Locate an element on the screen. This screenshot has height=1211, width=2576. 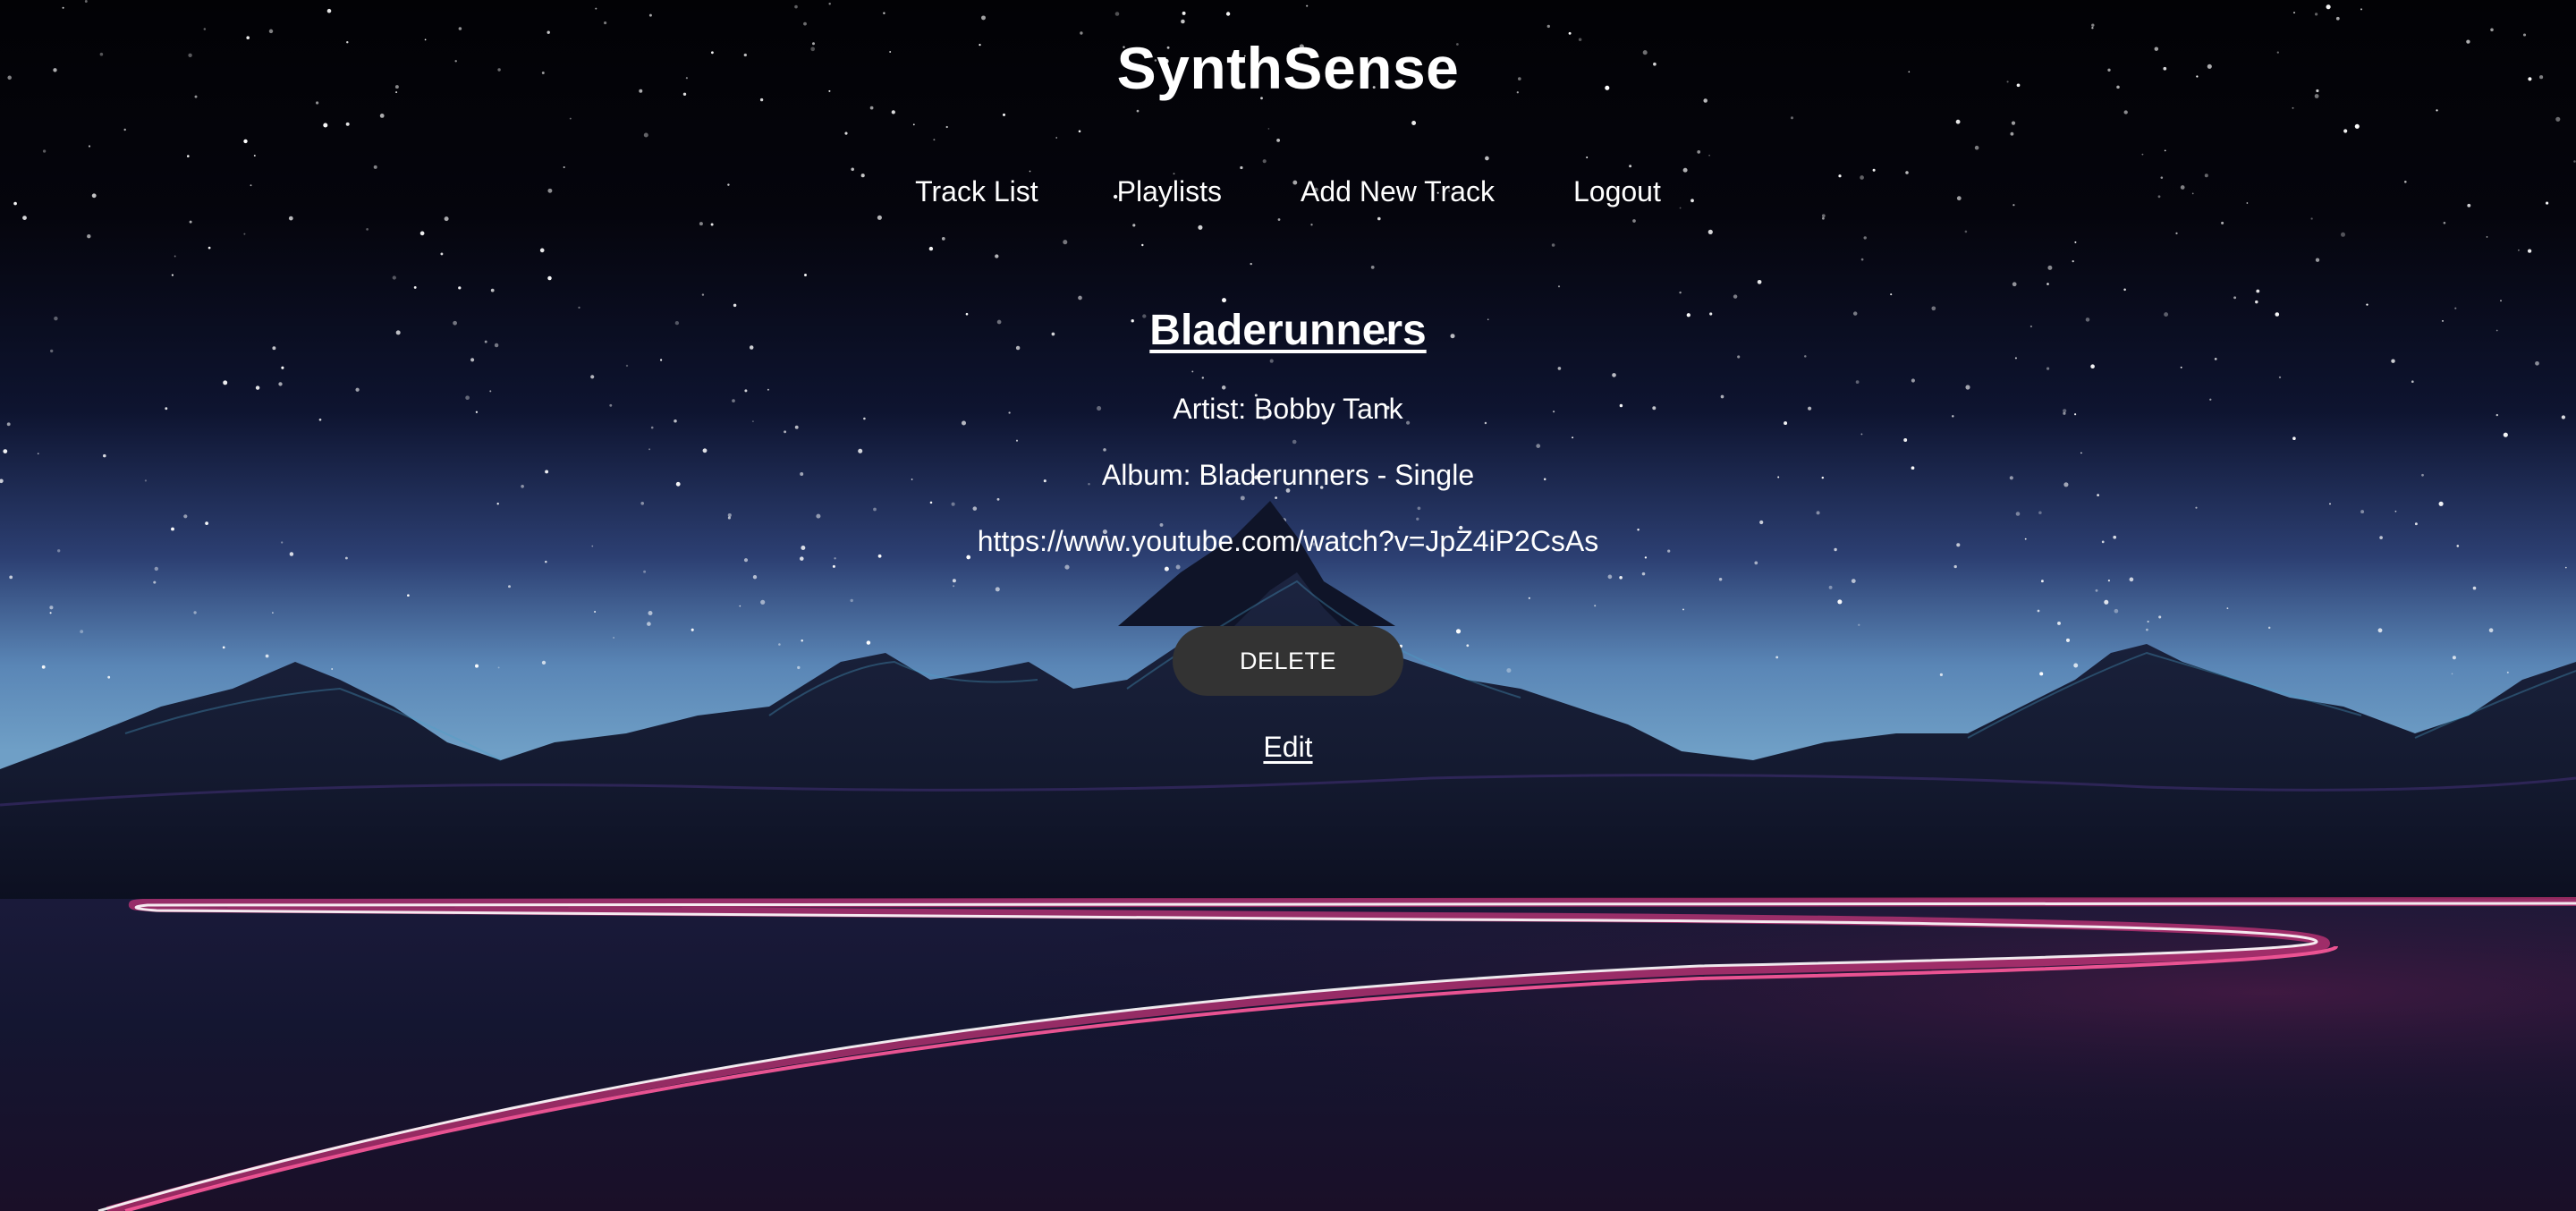
edit-link: Edit is located at coordinates (1288, 747).